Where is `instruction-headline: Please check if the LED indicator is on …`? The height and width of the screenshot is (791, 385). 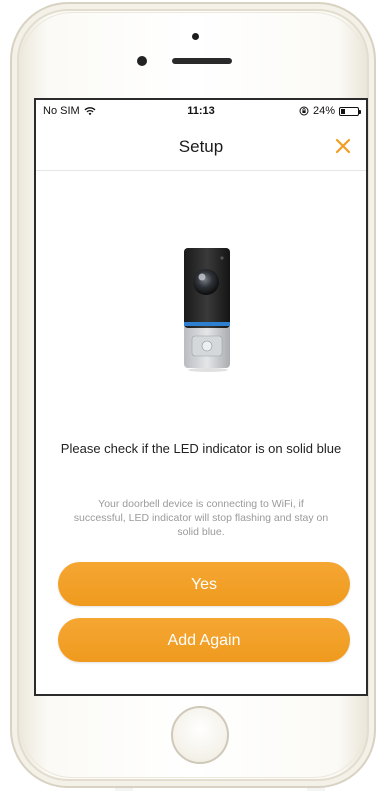 instruction-headline: Please check if the LED indicator is on … is located at coordinates (201, 448).